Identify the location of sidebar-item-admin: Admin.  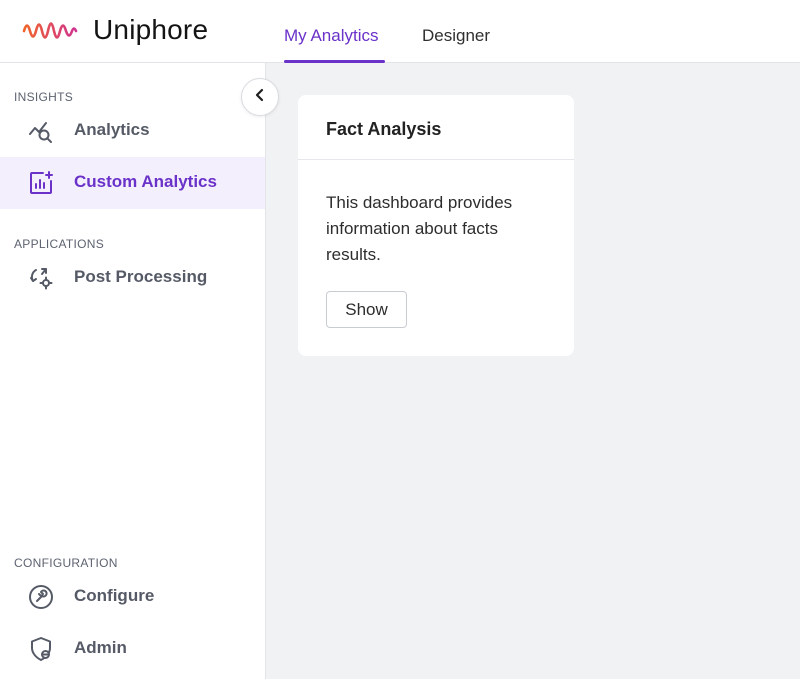
(132, 649).